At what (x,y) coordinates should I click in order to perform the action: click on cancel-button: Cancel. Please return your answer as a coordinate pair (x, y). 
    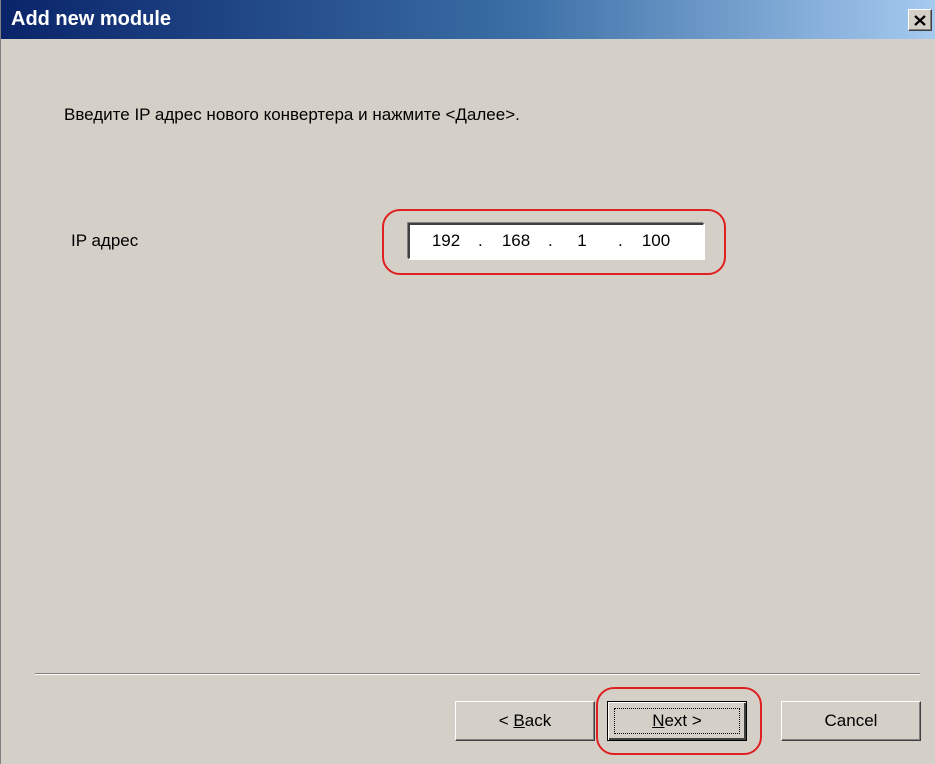
    Looking at the image, I should click on (851, 721).